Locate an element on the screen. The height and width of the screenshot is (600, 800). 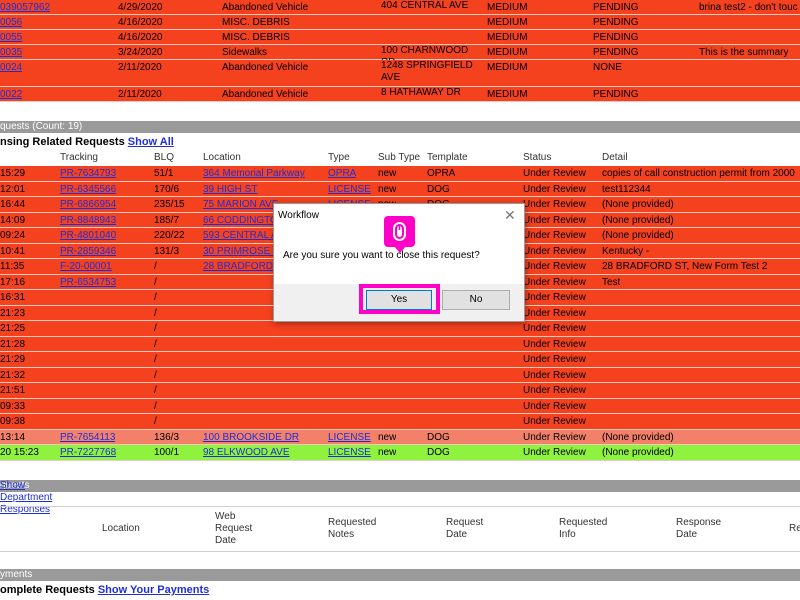
row-blq: 170/6 is located at coordinates (167, 189).